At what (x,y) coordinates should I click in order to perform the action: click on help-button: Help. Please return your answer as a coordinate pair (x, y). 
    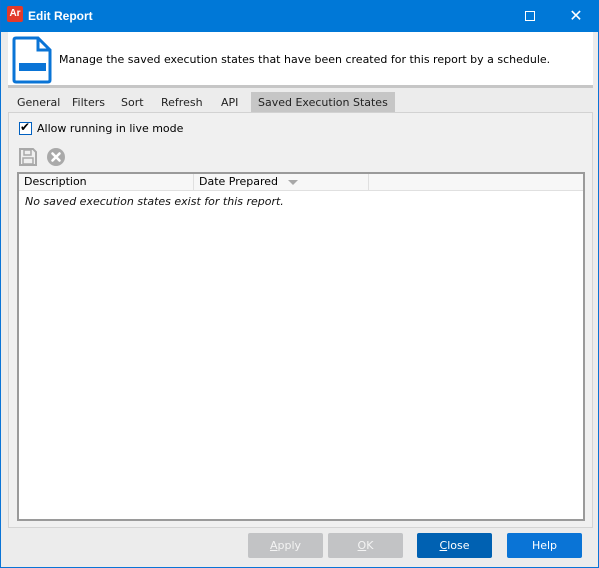
    Looking at the image, I should click on (544, 545).